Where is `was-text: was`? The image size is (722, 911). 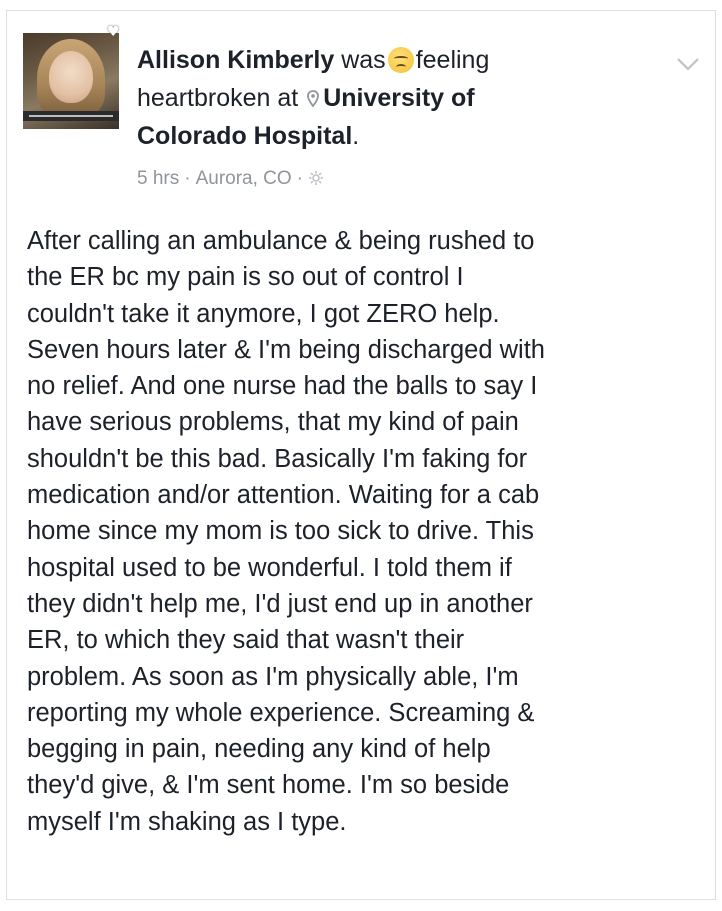 was-text: was is located at coordinates (363, 60).